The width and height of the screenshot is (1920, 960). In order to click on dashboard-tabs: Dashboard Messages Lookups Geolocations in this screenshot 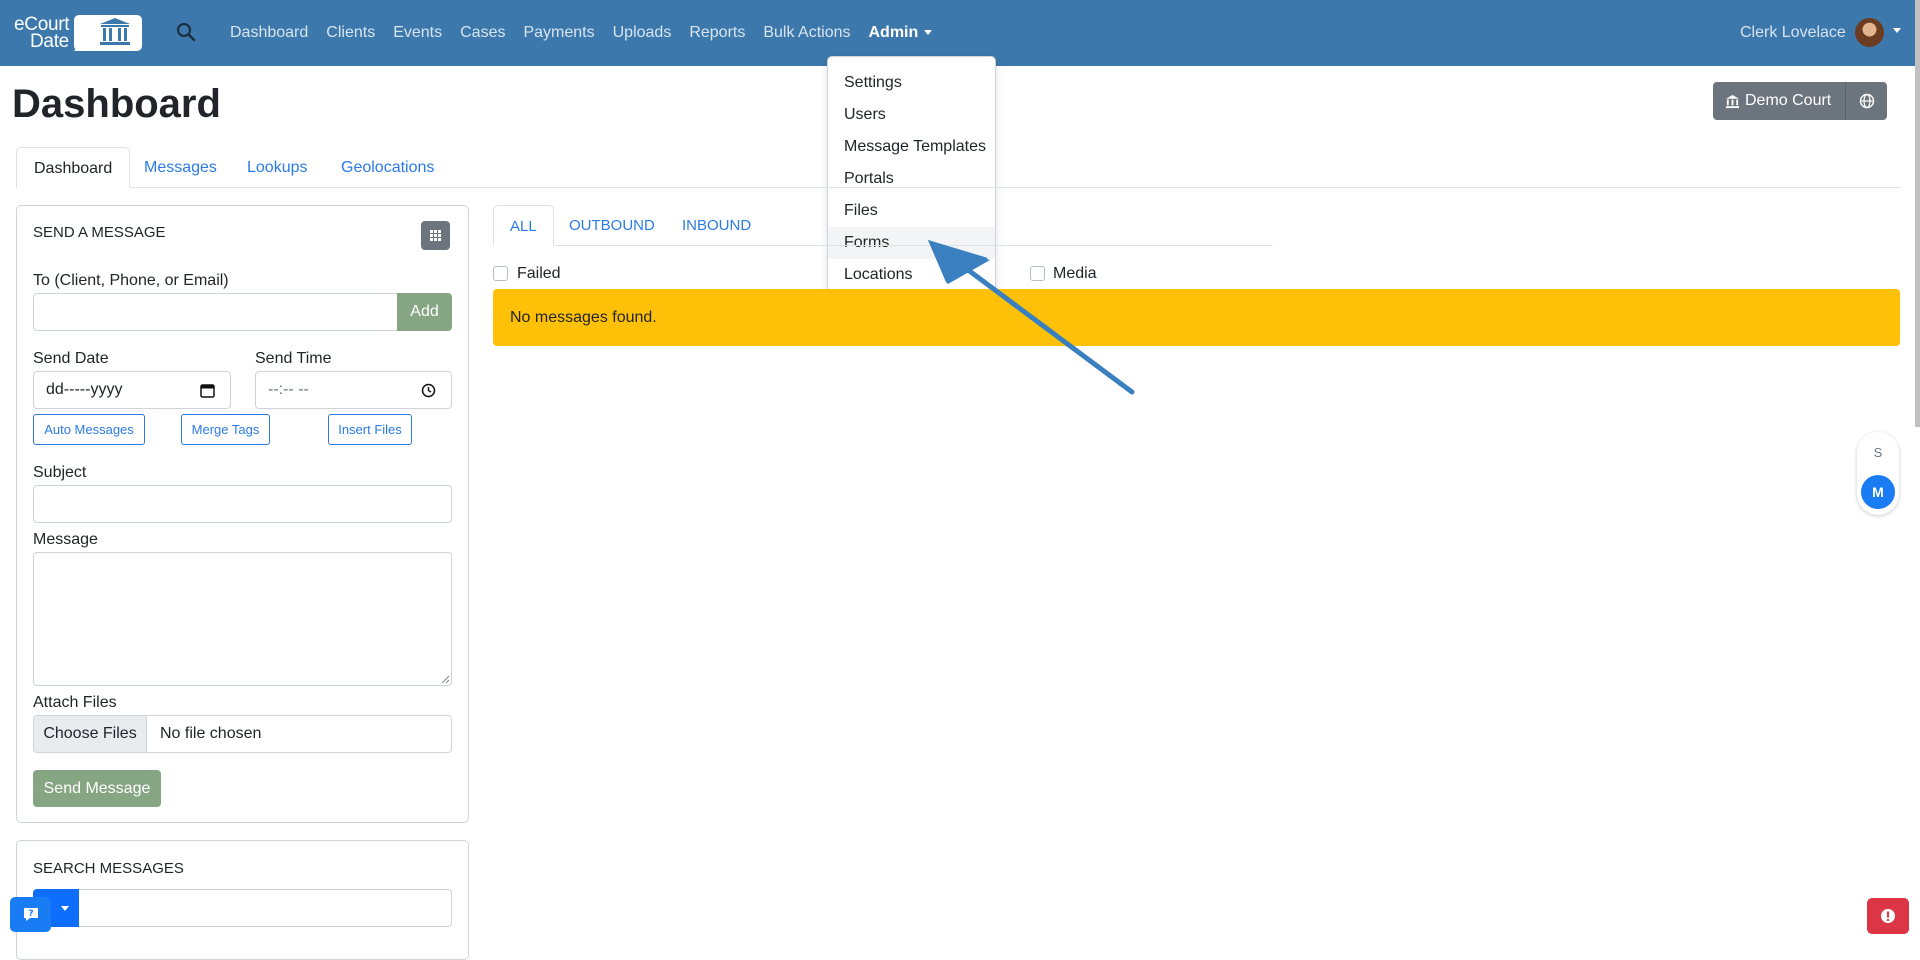, I will do `click(958, 167)`.